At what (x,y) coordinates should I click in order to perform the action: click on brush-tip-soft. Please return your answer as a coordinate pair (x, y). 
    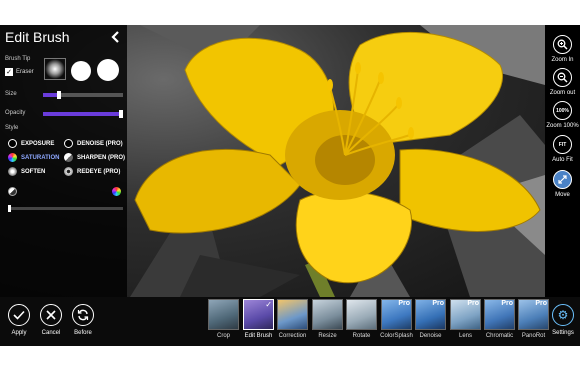
    Looking at the image, I should click on (55, 69).